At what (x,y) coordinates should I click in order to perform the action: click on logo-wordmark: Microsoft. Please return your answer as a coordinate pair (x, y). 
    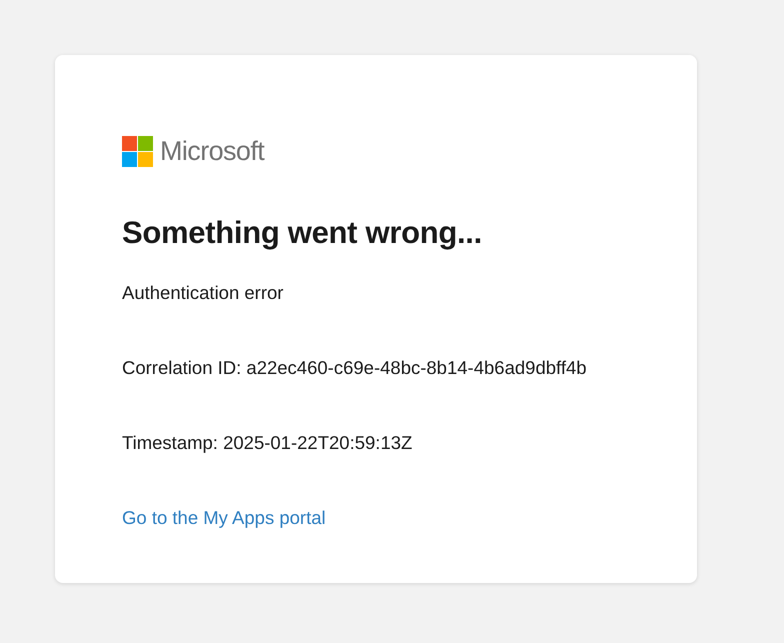
    Looking at the image, I should click on (212, 151).